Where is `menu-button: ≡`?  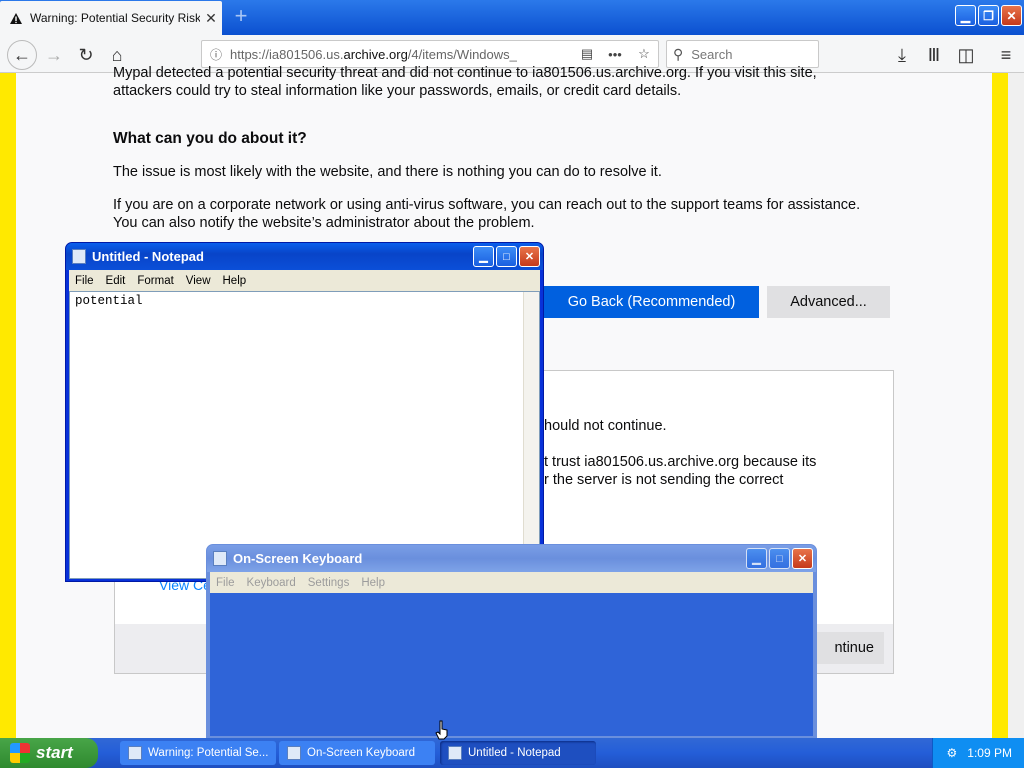
menu-button: ≡ is located at coordinates (1006, 55).